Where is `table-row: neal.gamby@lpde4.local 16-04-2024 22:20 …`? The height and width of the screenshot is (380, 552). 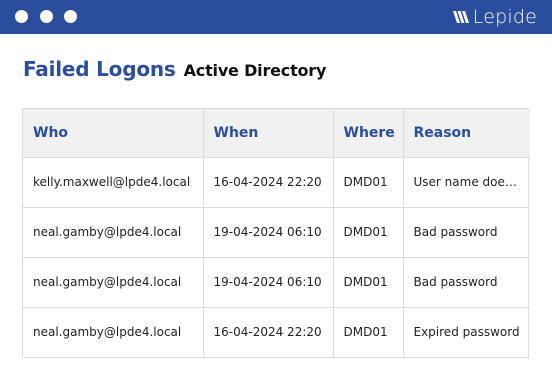 table-row: neal.gamby@lpde4.local 16-04-2024 22:20 … is located at coordinates (276, 332).